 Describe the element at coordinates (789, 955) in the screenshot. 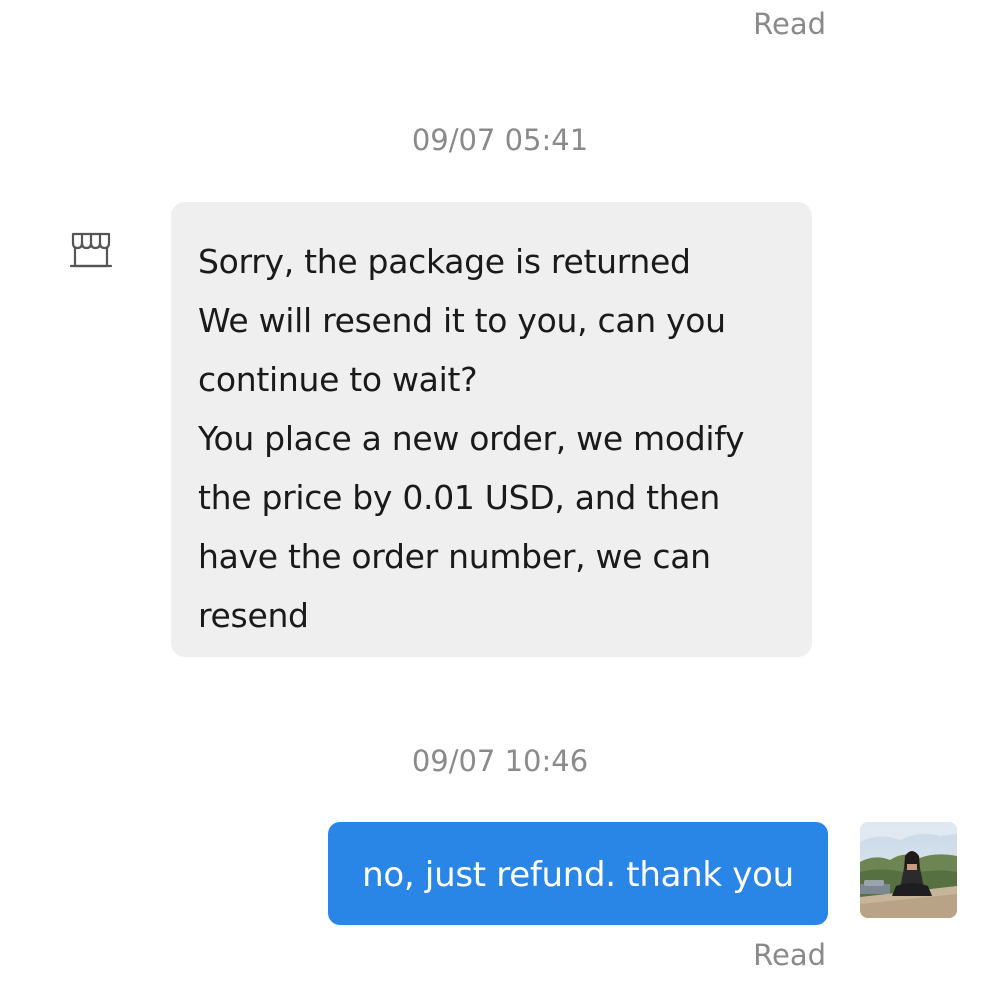

I see `read-status-bottom: Read` at that location.